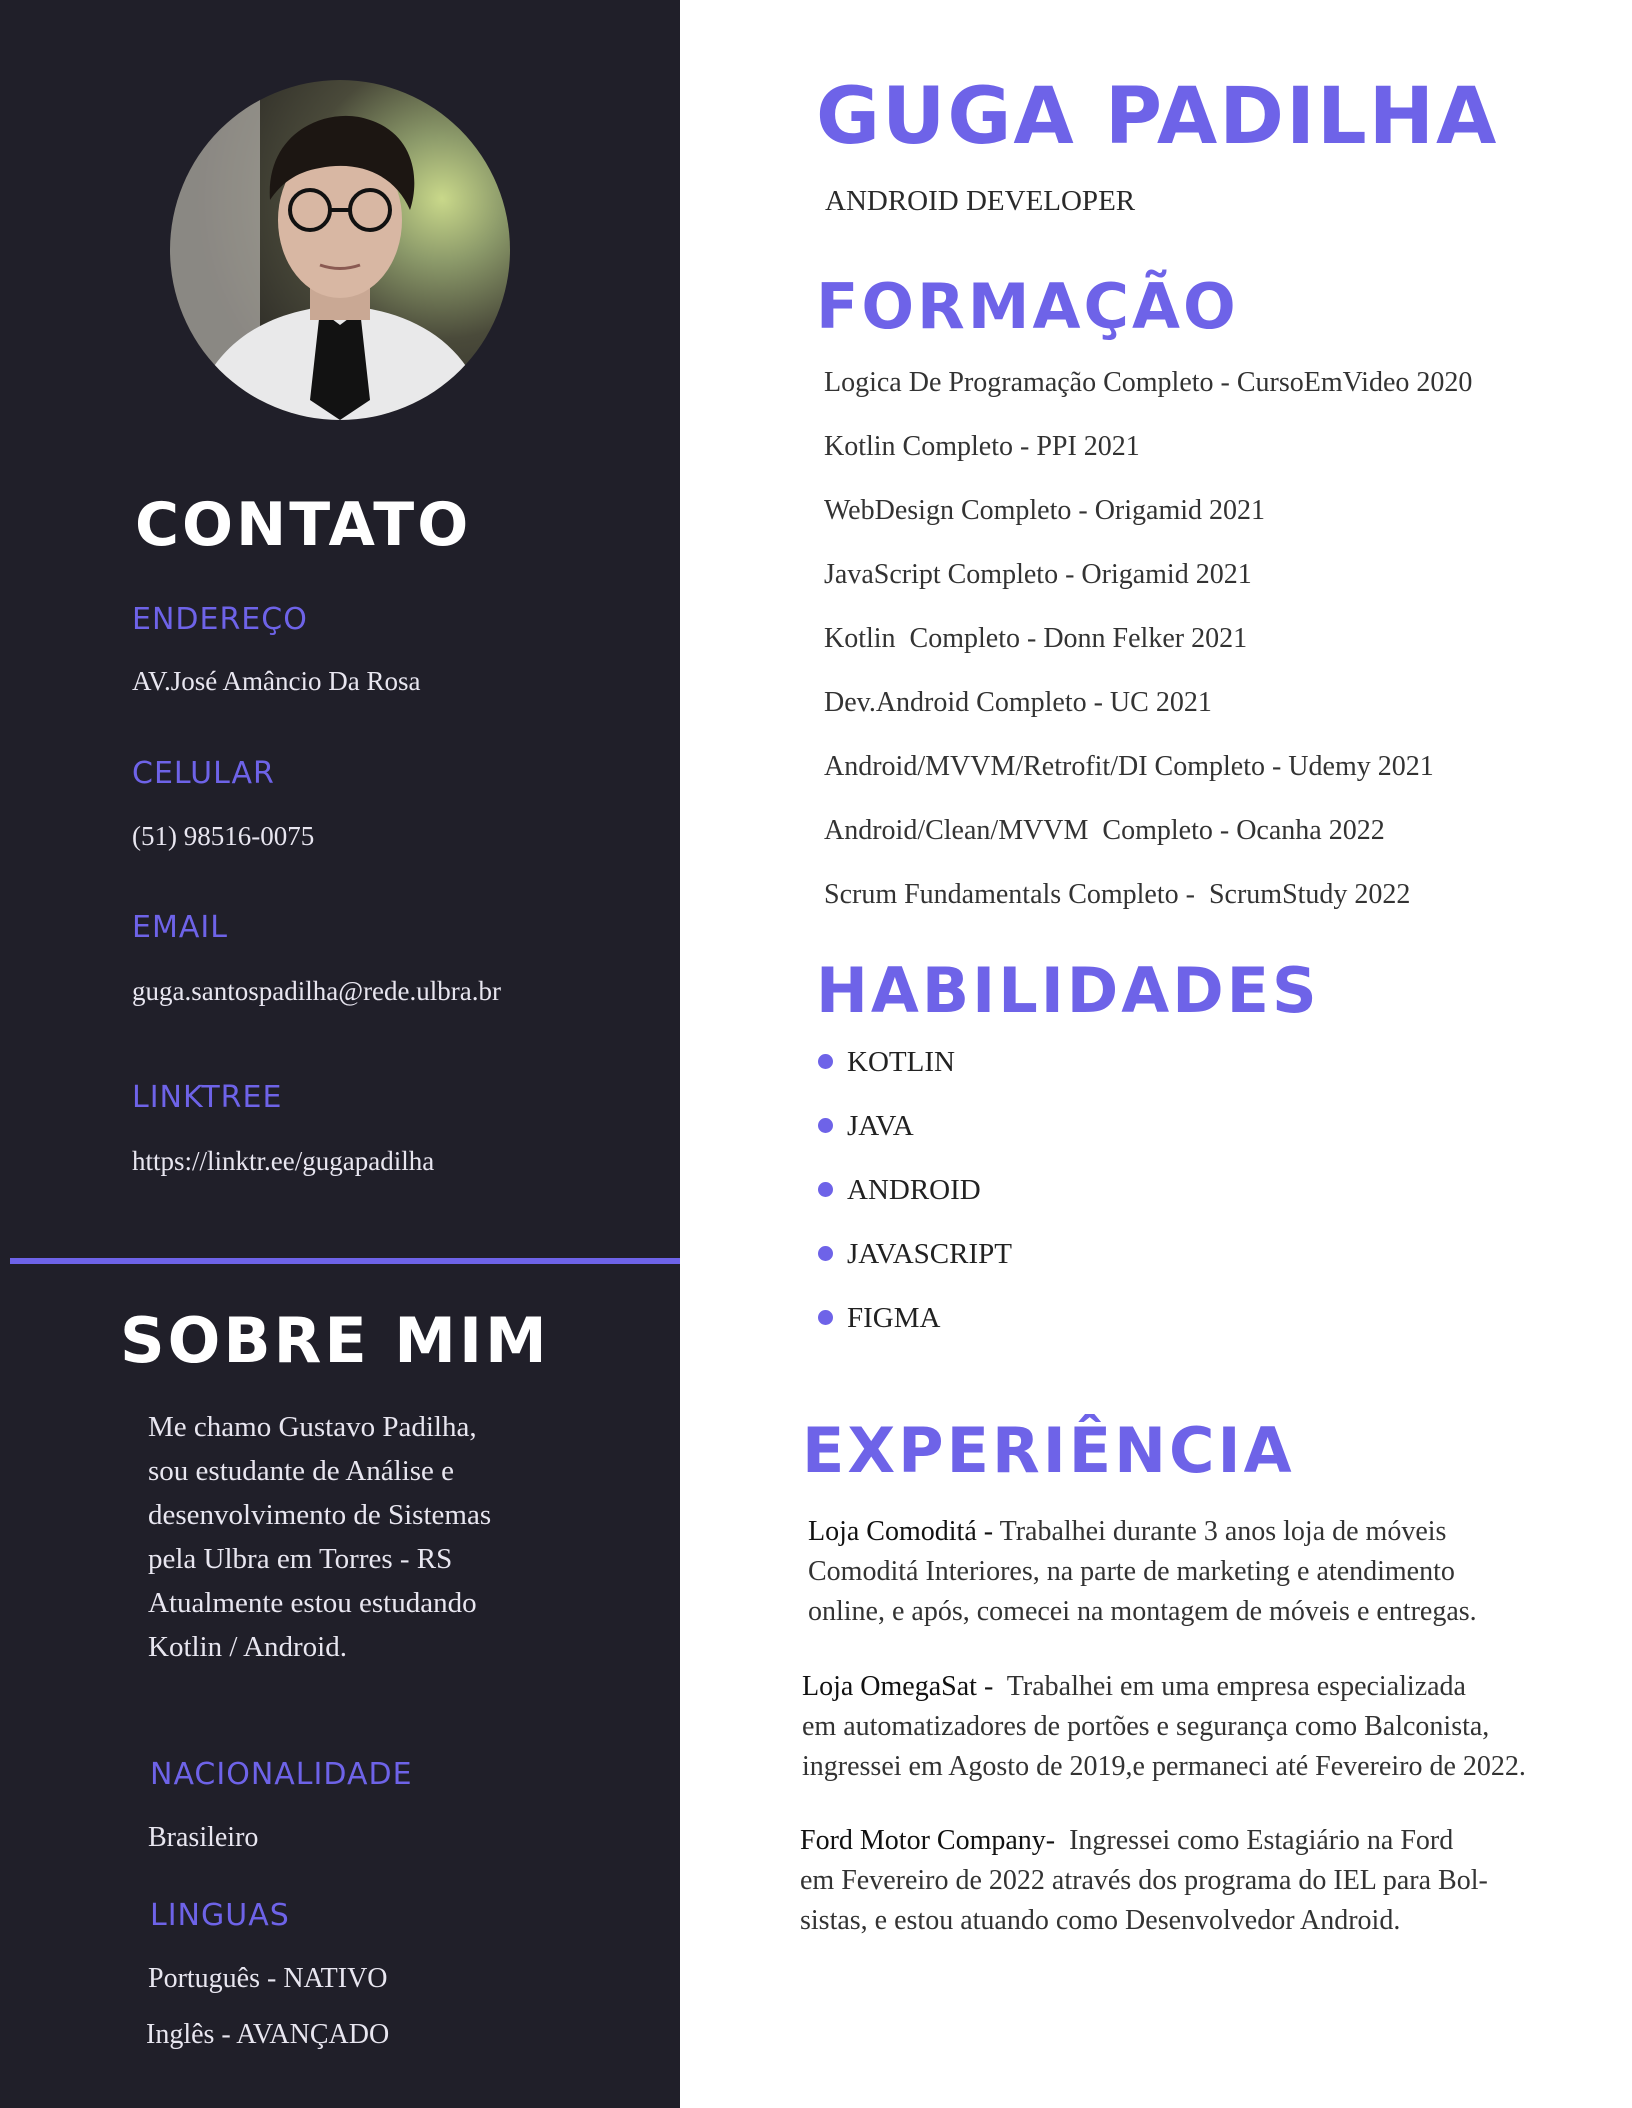  What do you see at coordinates (1045, 510) in the screenshot?
I see `education-item: WebDesign Completo - Origamid 2021` at bounding box center [1045, 510].